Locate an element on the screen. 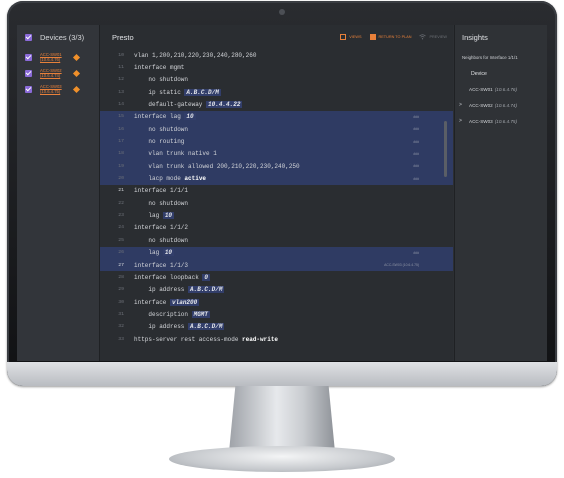  line-number: 18 is located at coordinates (121, 154).